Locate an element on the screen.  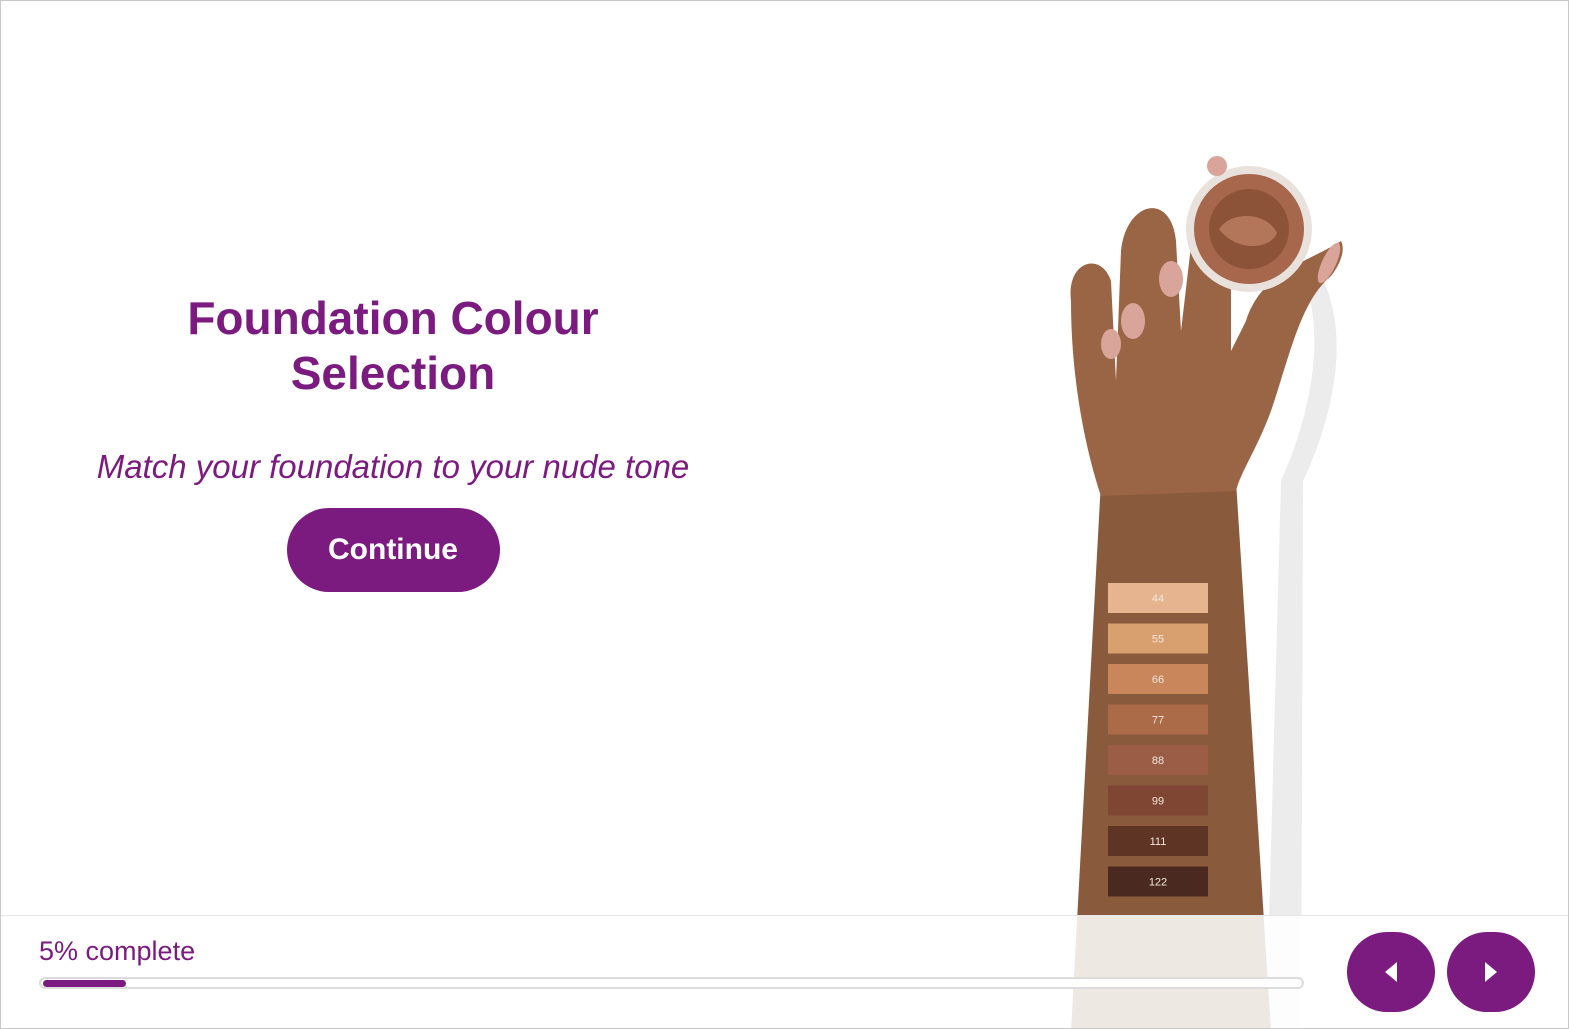
swatch-label: 88 is located at coordinates (1158, 761).